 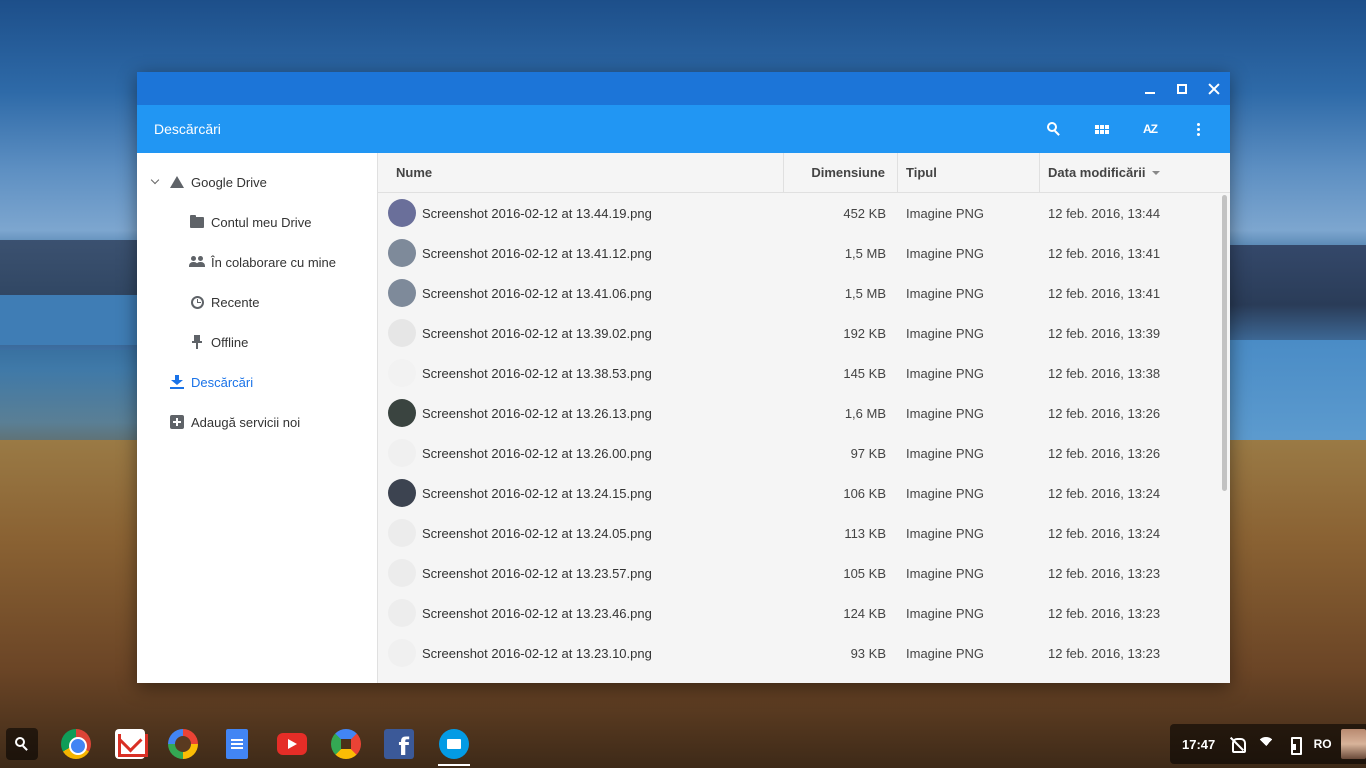 I want to click on file-name-cell: Screenshot 2016-02-12 at 13.23.57.png, so click(x=581, y=573).